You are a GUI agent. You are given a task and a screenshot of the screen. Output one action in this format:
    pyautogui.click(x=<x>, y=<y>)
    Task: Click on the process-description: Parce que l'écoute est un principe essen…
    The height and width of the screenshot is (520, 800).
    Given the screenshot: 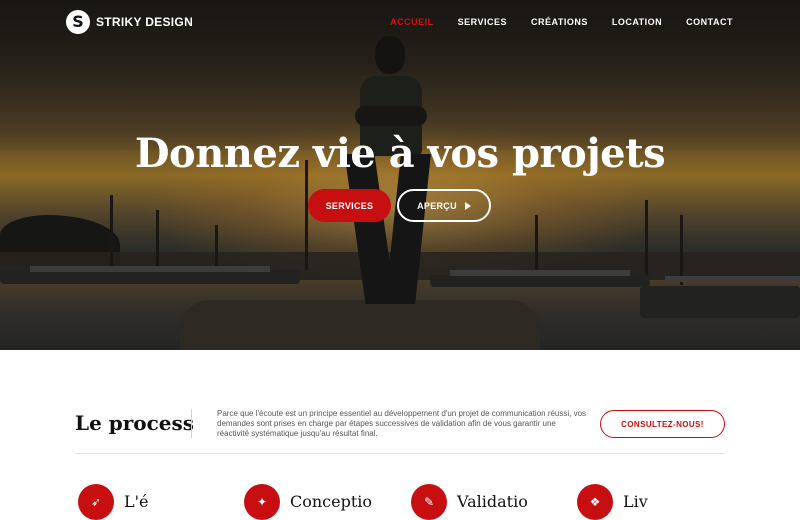 What is the action you would take?
    pyautogui.click(x=402, y=423)
    